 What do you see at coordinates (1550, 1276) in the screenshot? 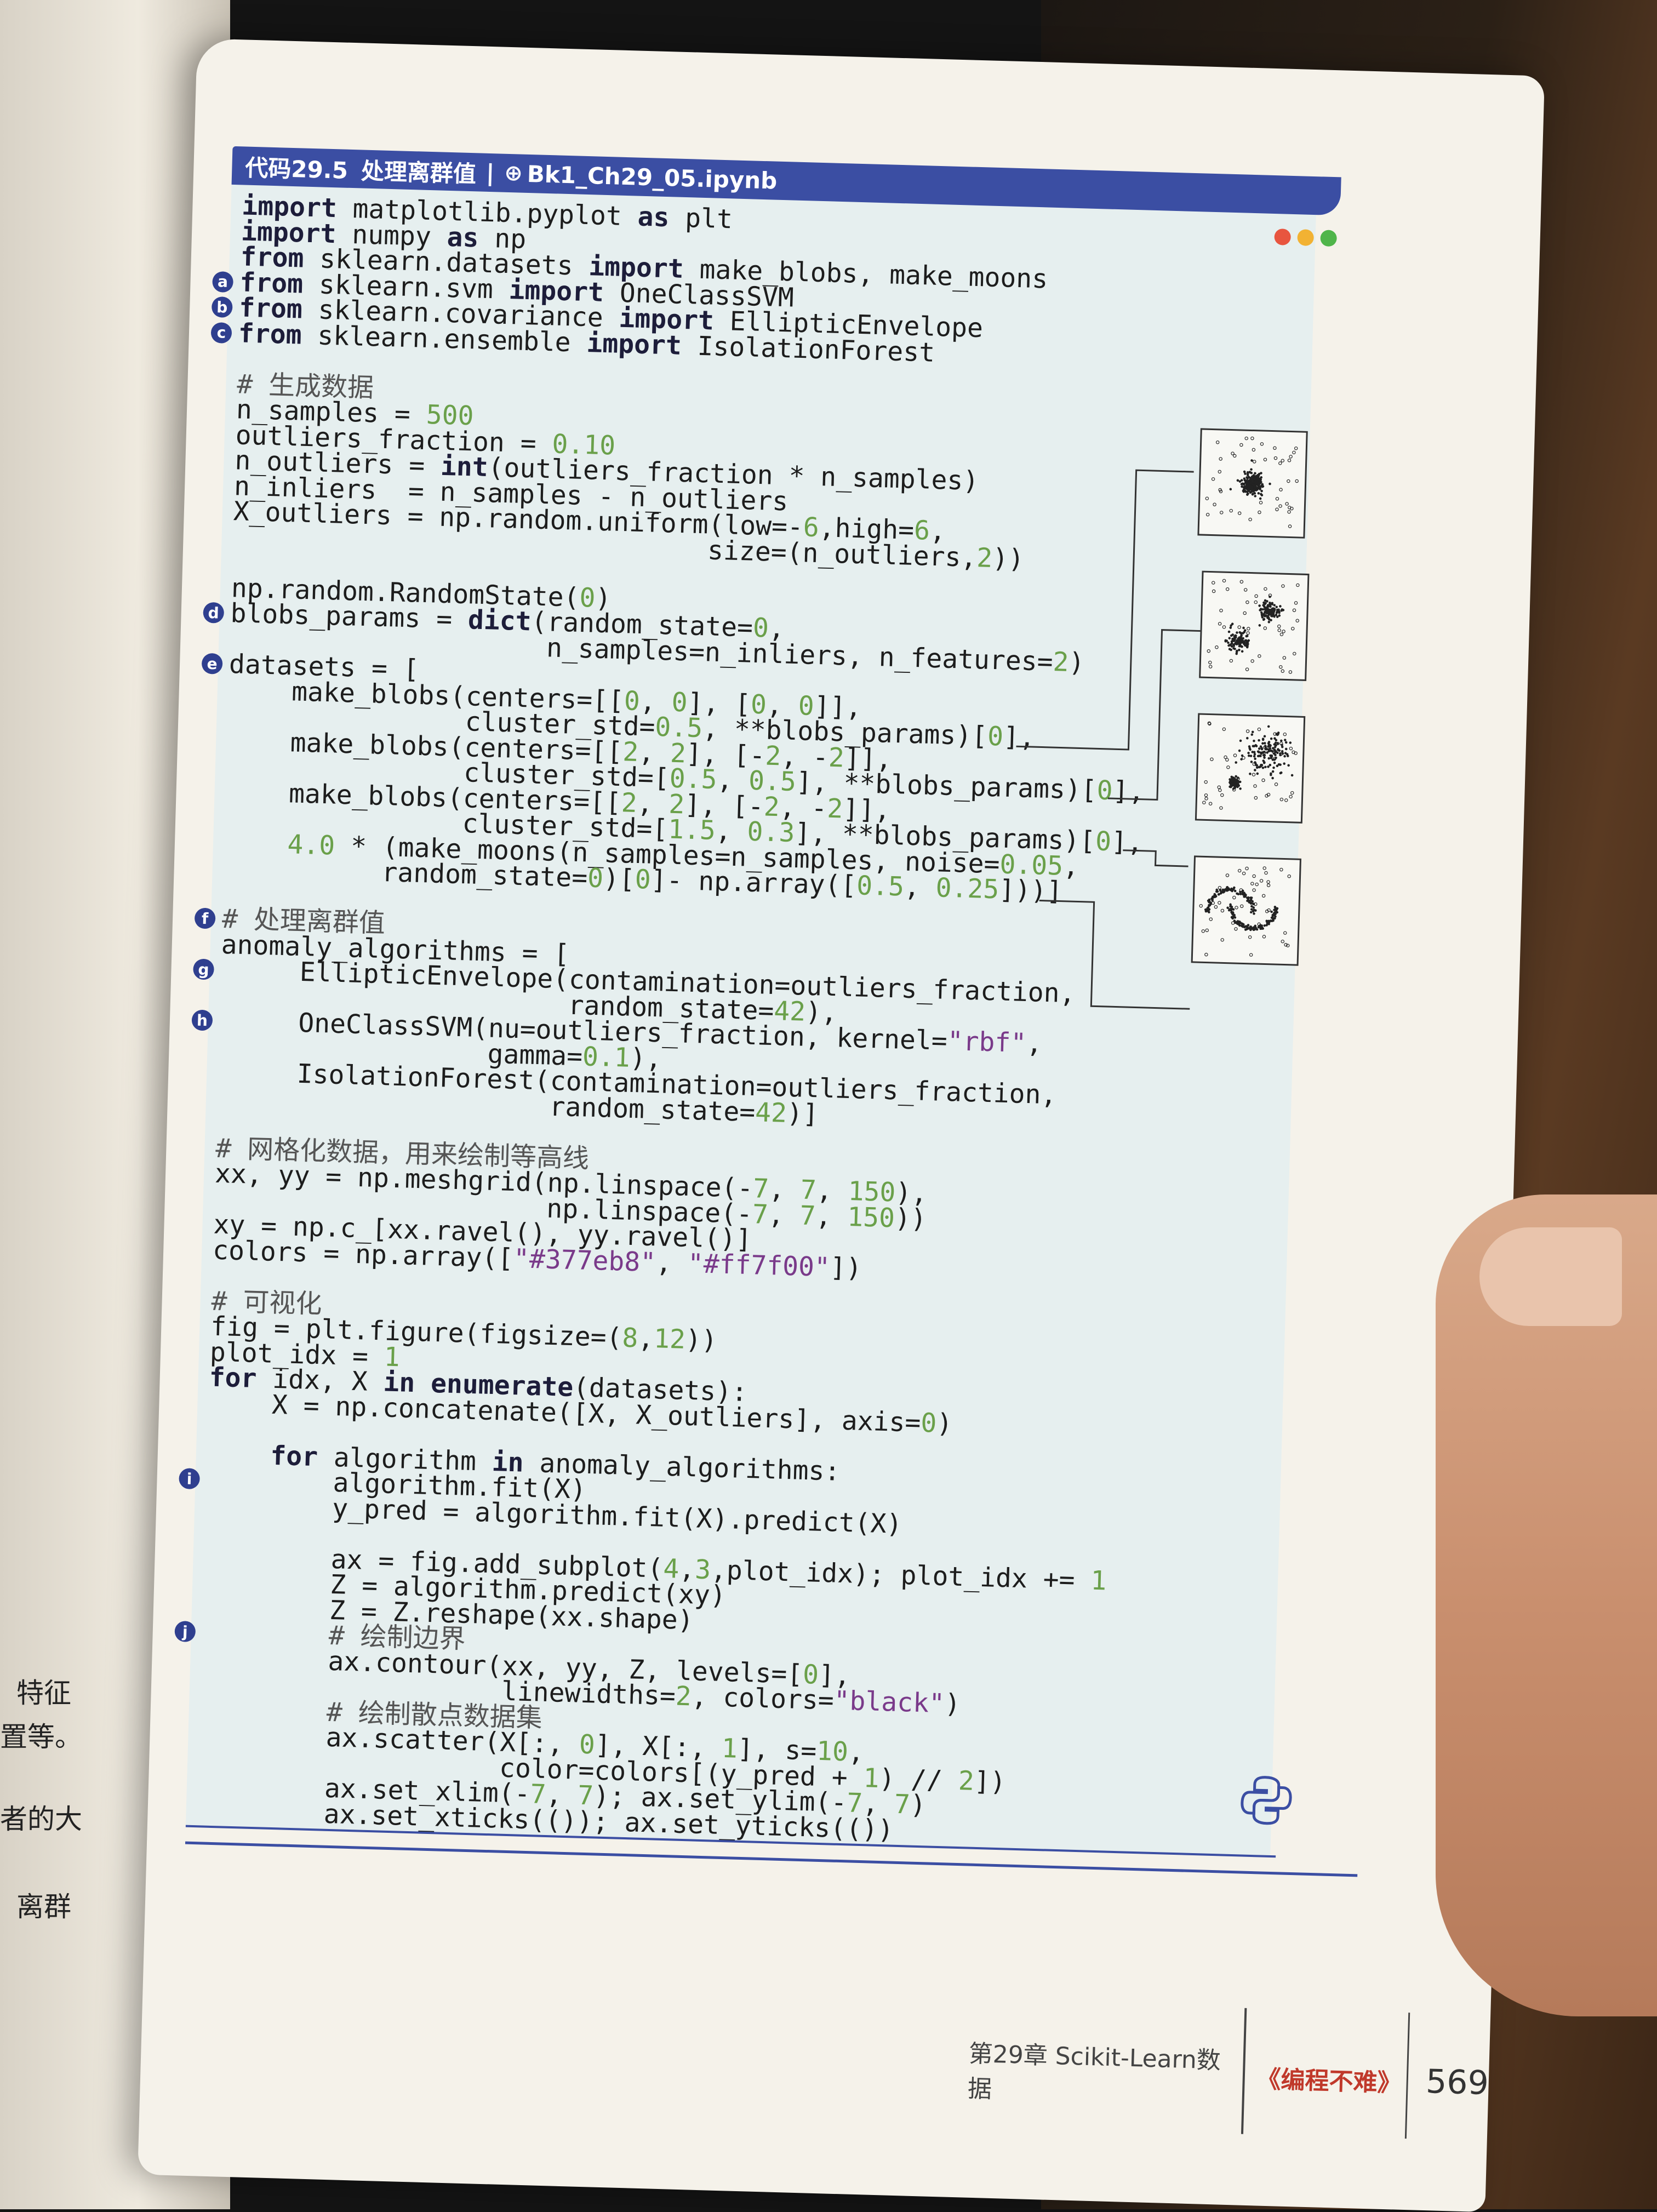
I see `thumbnail-nail` at bounding box center [1550, 1276].